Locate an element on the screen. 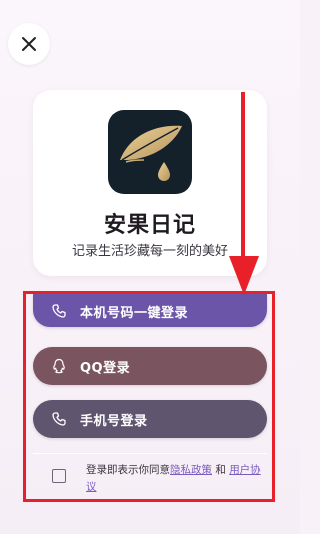 This screenshot has width=320, height=534. close-button is located at coordinates (29, 44).